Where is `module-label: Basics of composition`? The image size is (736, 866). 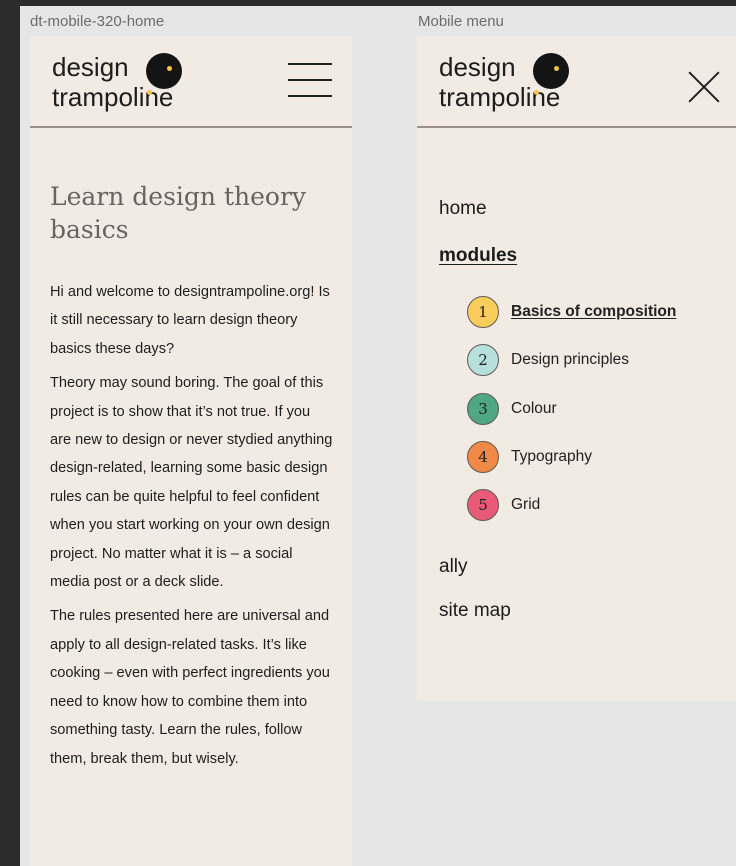 module-label: Basics of composition is located at coordinates (594, 311).